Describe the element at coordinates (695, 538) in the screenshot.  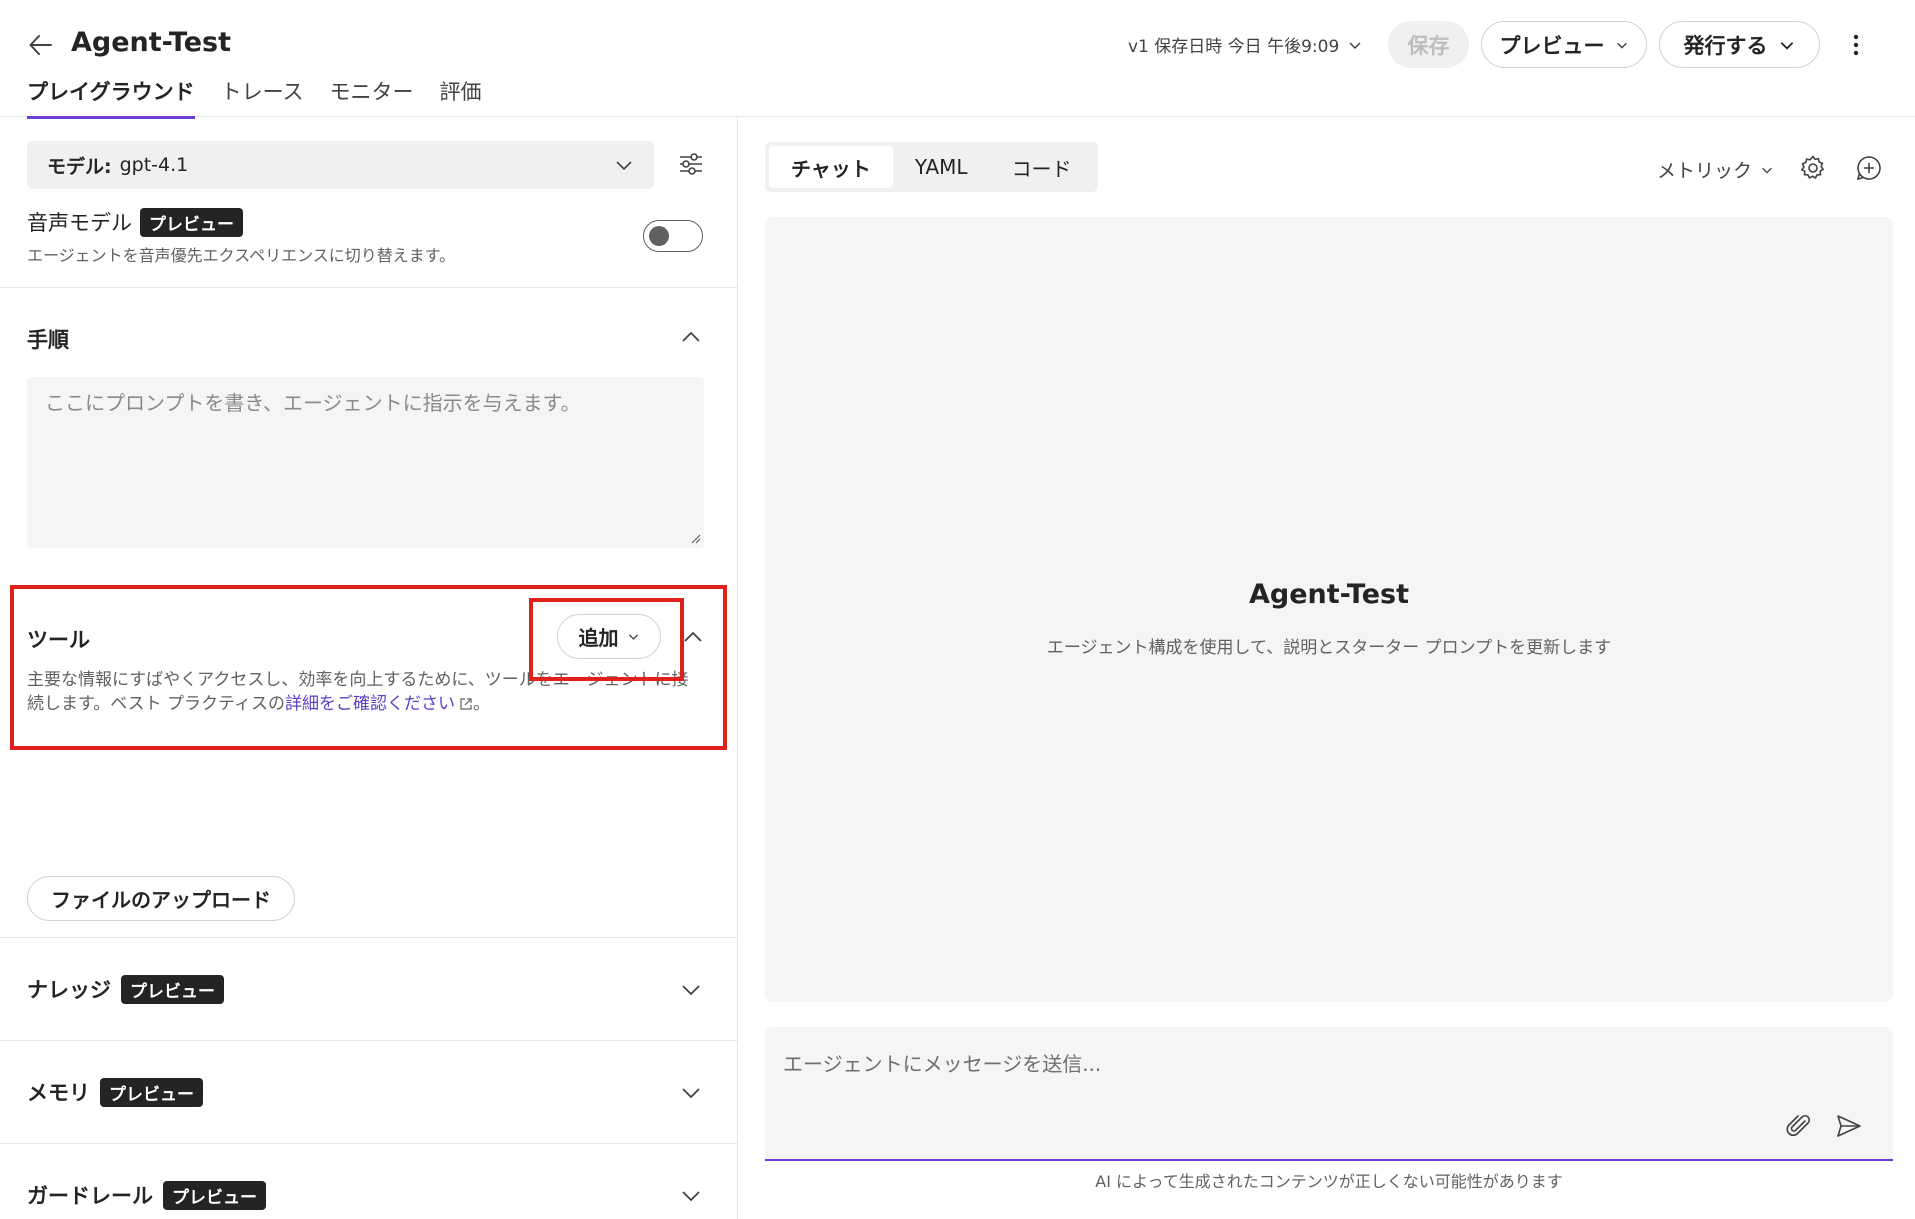
I see `resize-grip-icon` at that location.